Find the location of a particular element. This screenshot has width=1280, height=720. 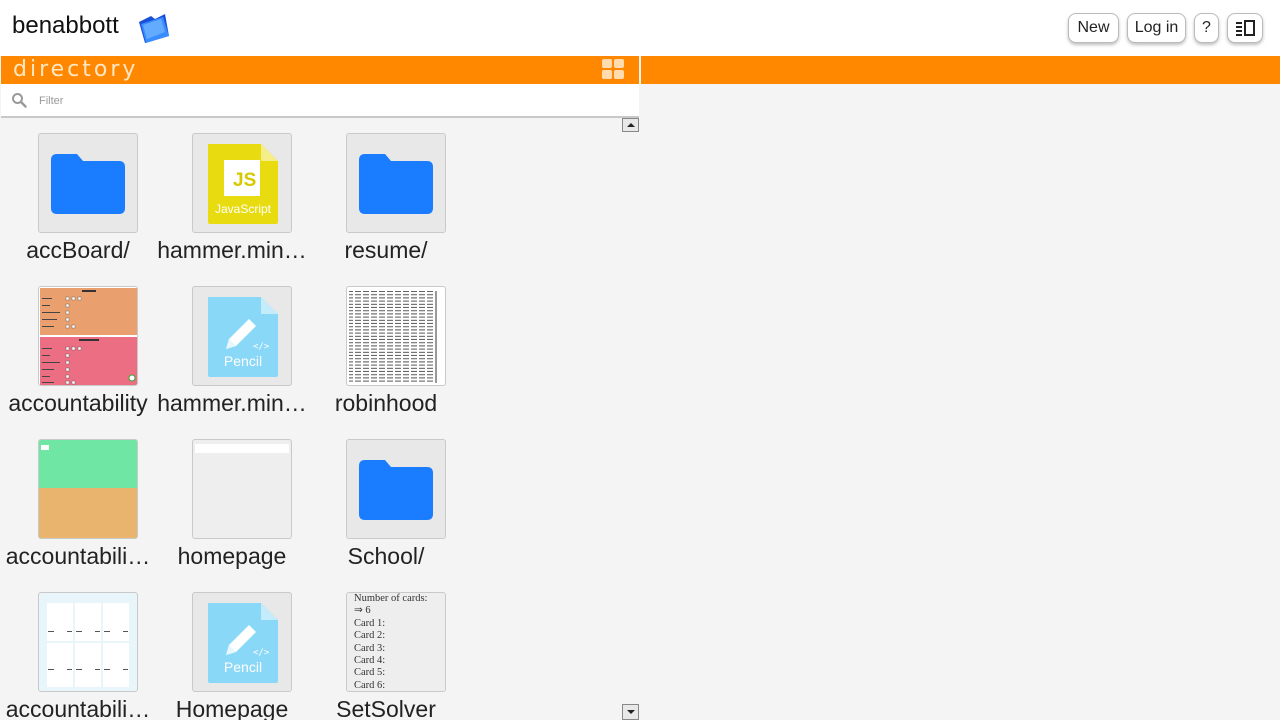

file-name: resume/ is located at coordinates (386, 250).